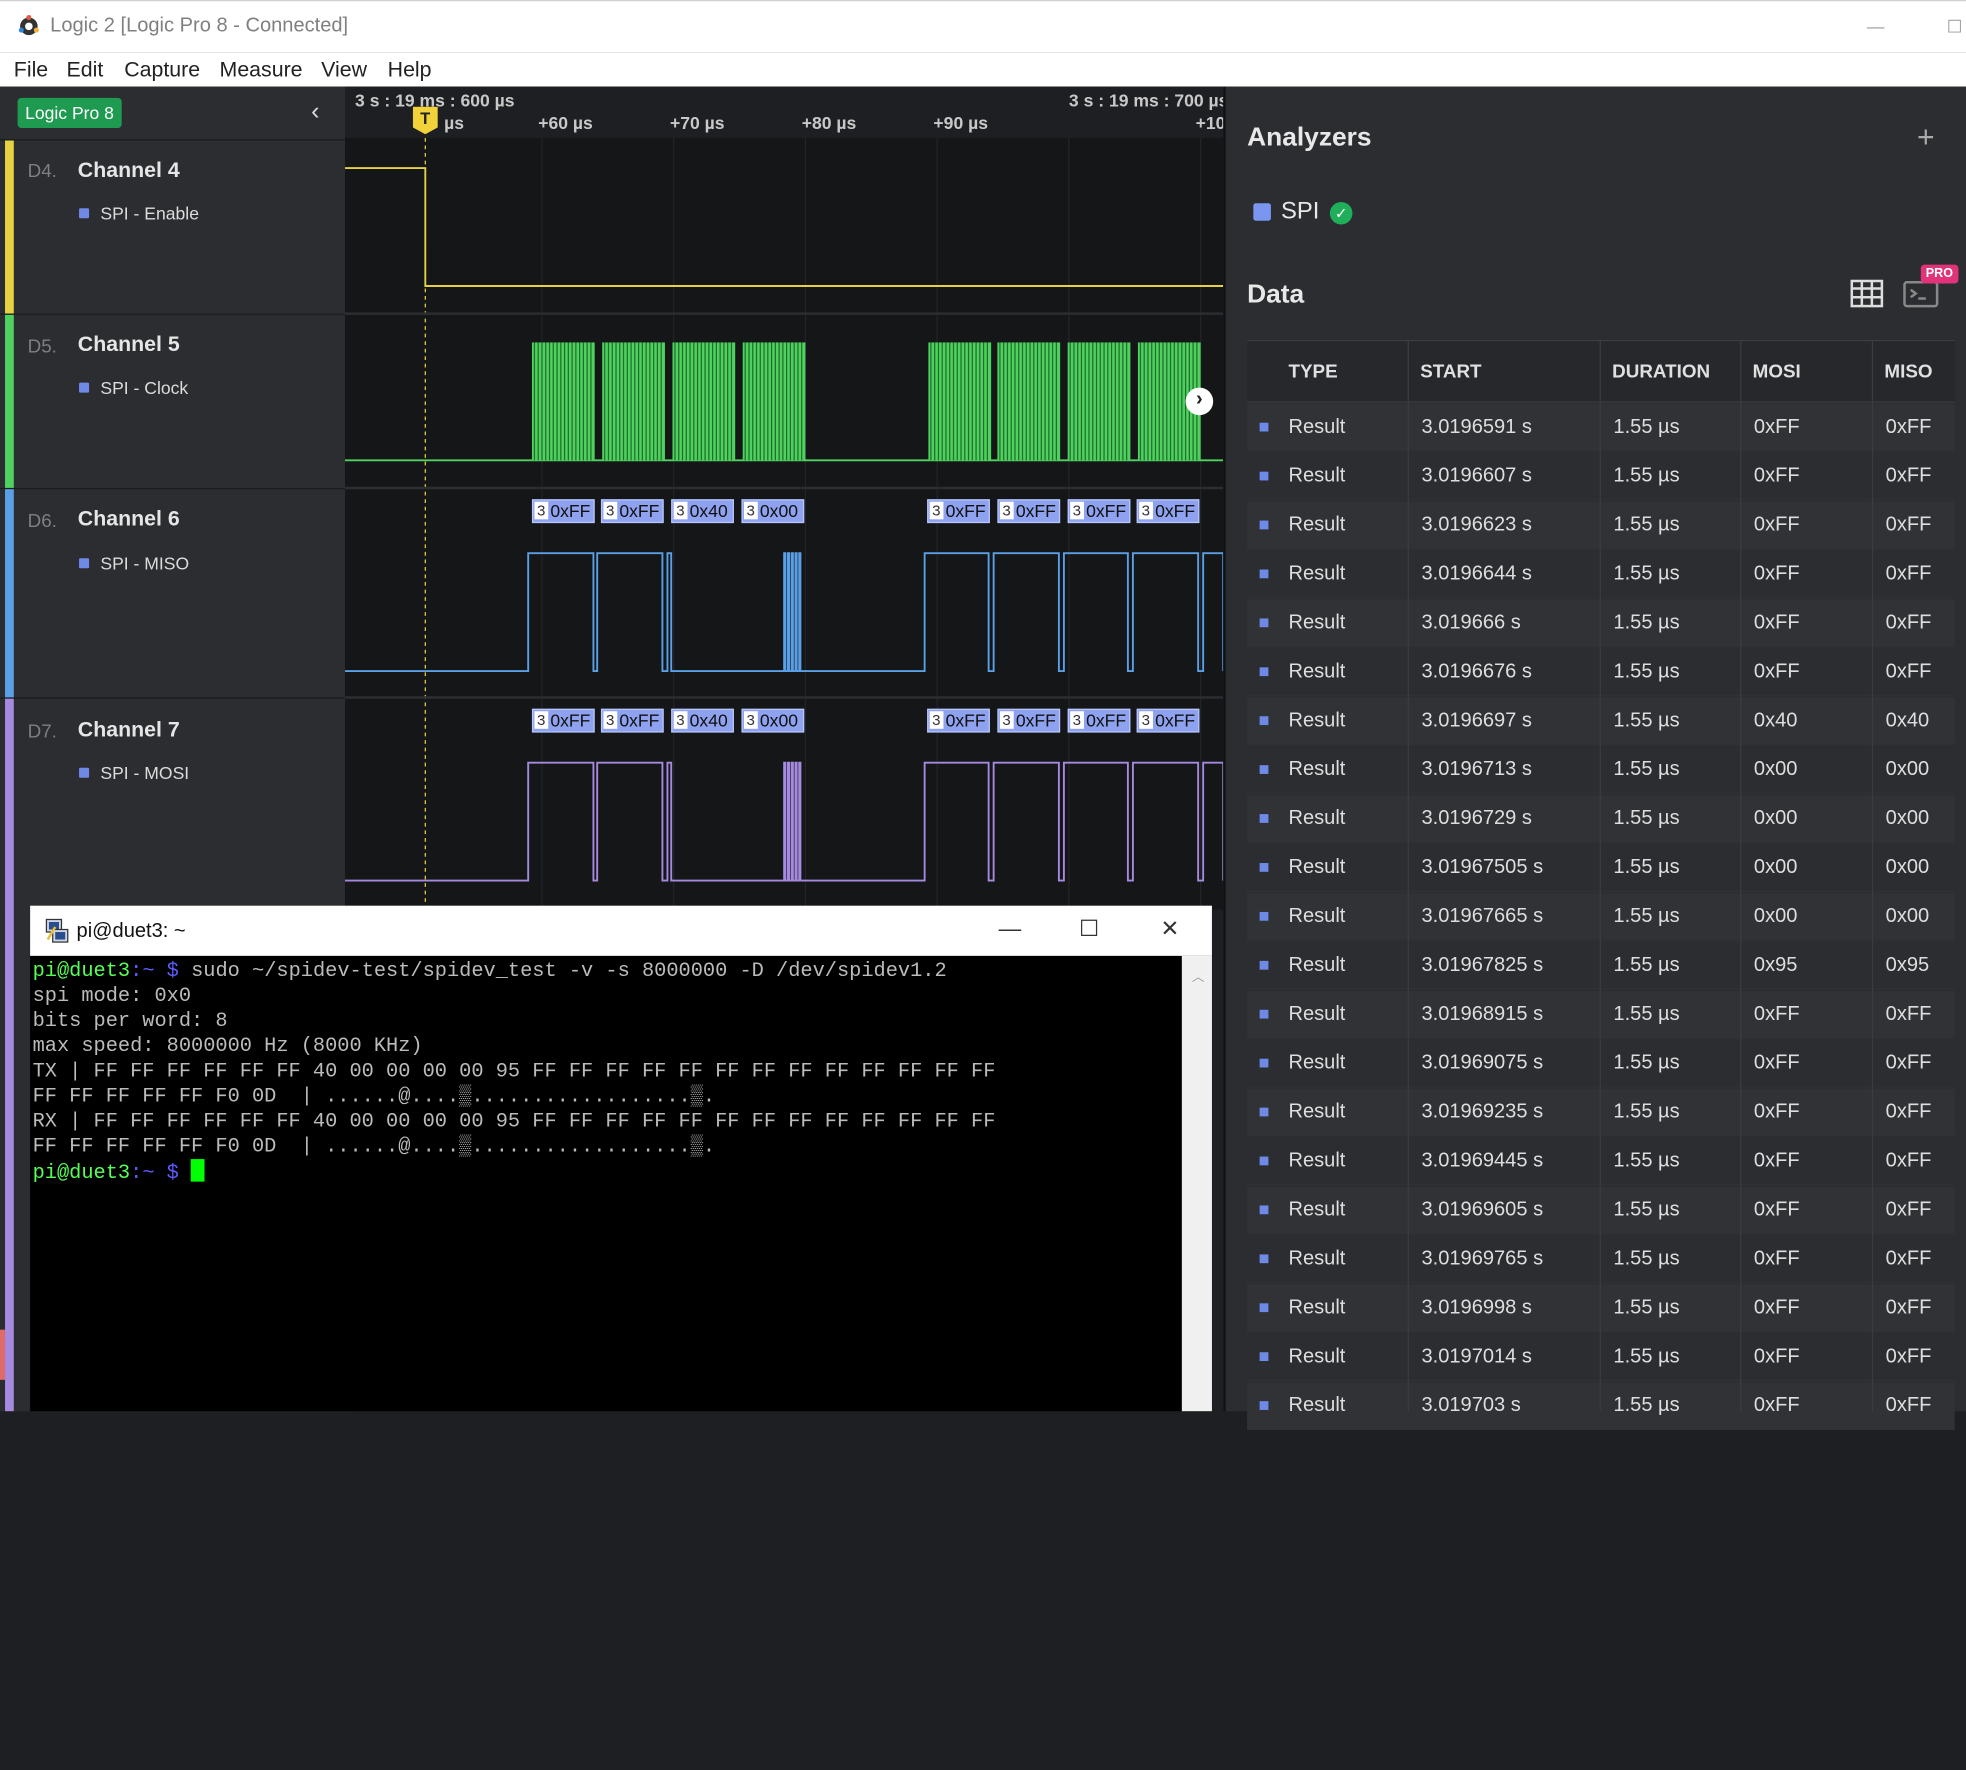 This screenshot has width=1966, height=1770. What do you see at coordinates (1951, 26) in the screenshot?
I see `maximize-button: ☐` at bounding box center [1951, 26].